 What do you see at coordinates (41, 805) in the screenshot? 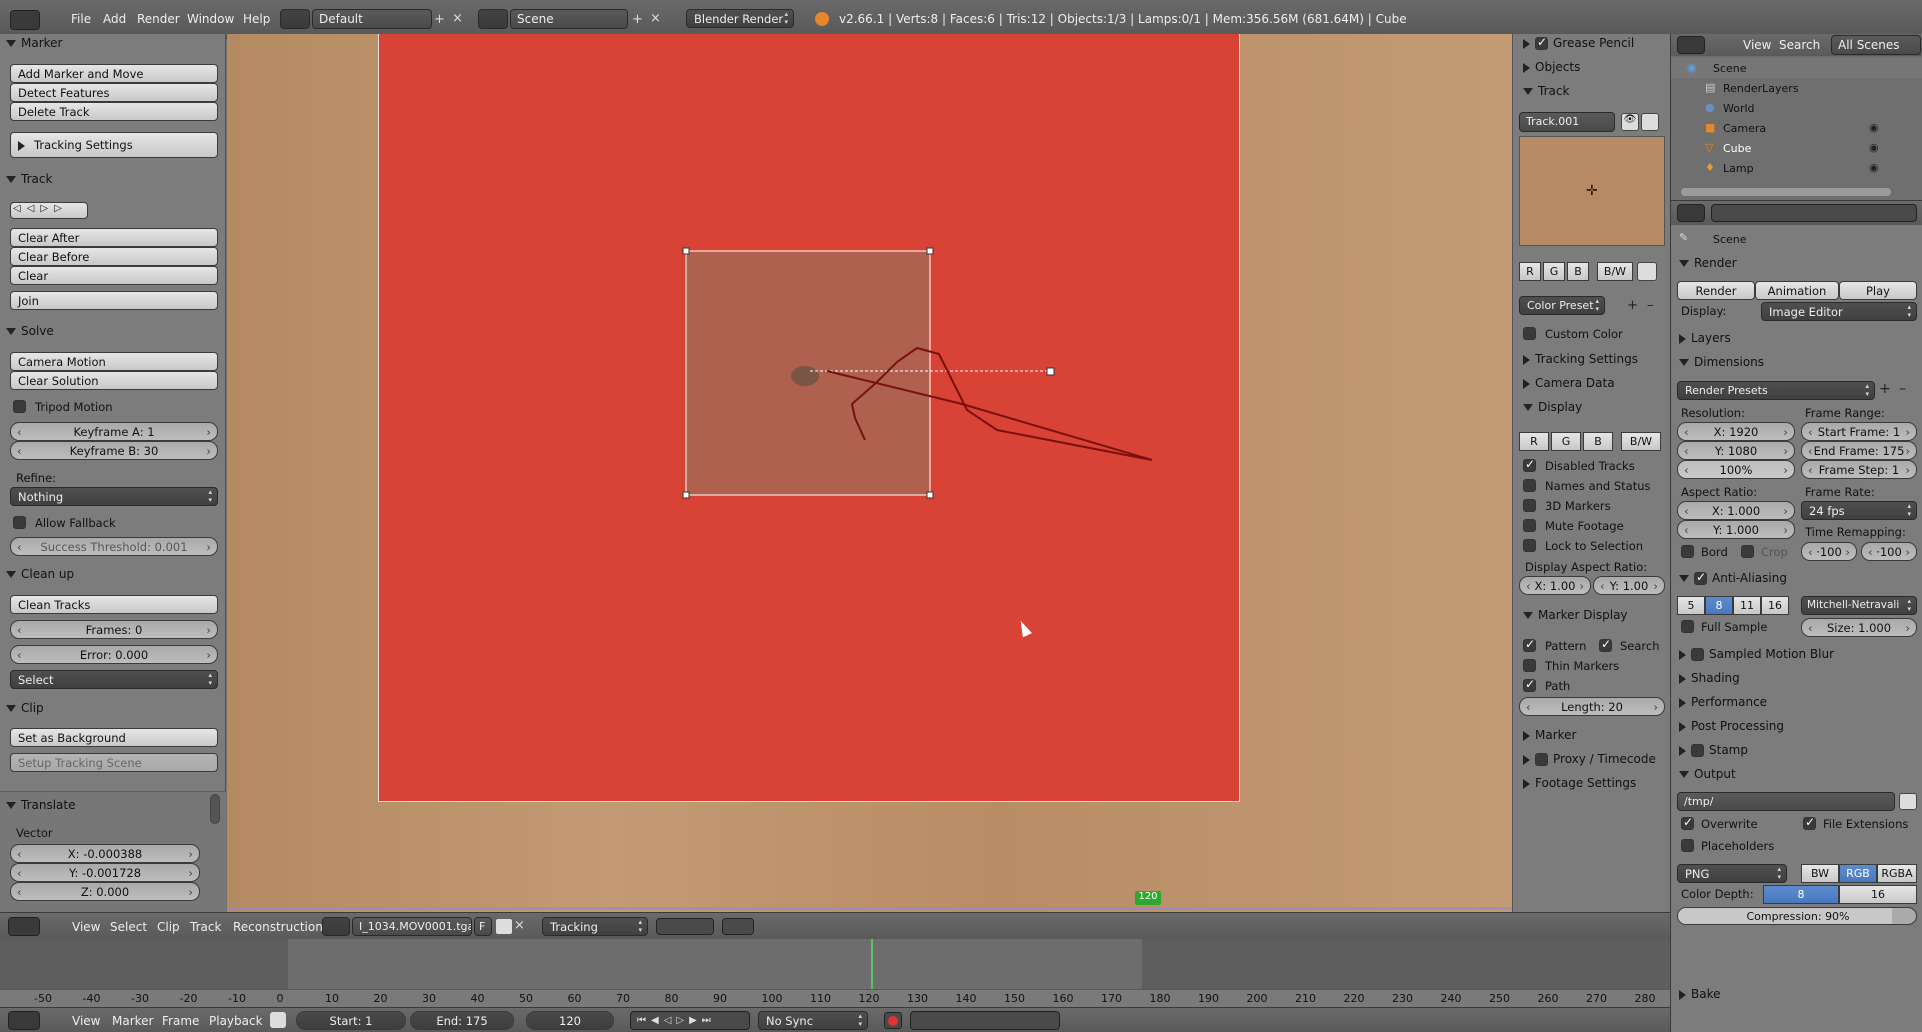
I see `translate-panel-header: Translate` at bounding box center [41, 805].